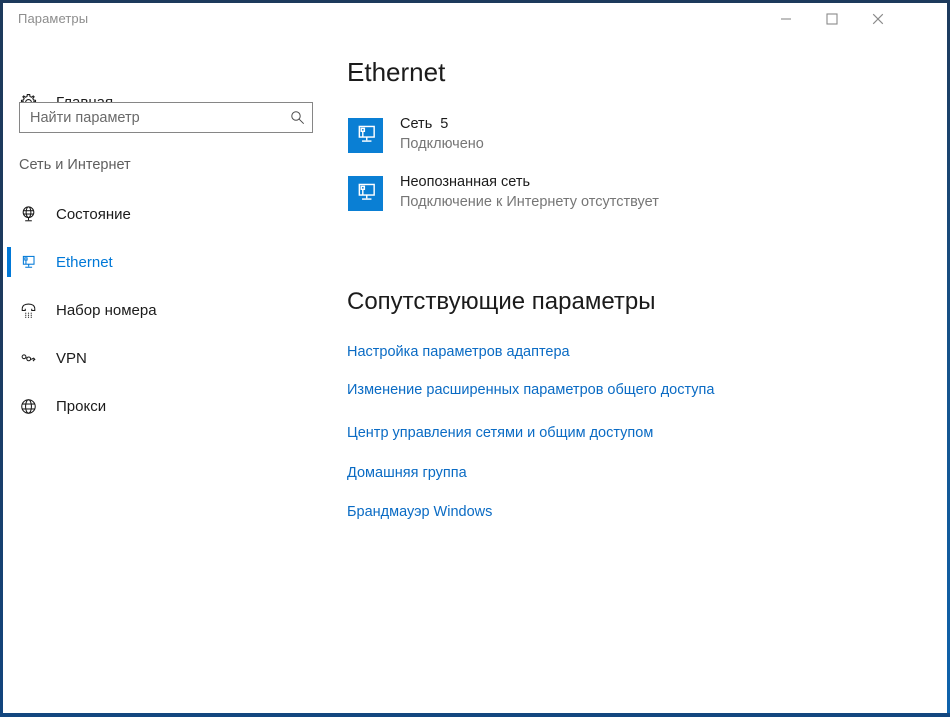  Describe the element at coordinates (465, 182) in the screenshot. I see `network-name: Неопознанная сеть` at that location.